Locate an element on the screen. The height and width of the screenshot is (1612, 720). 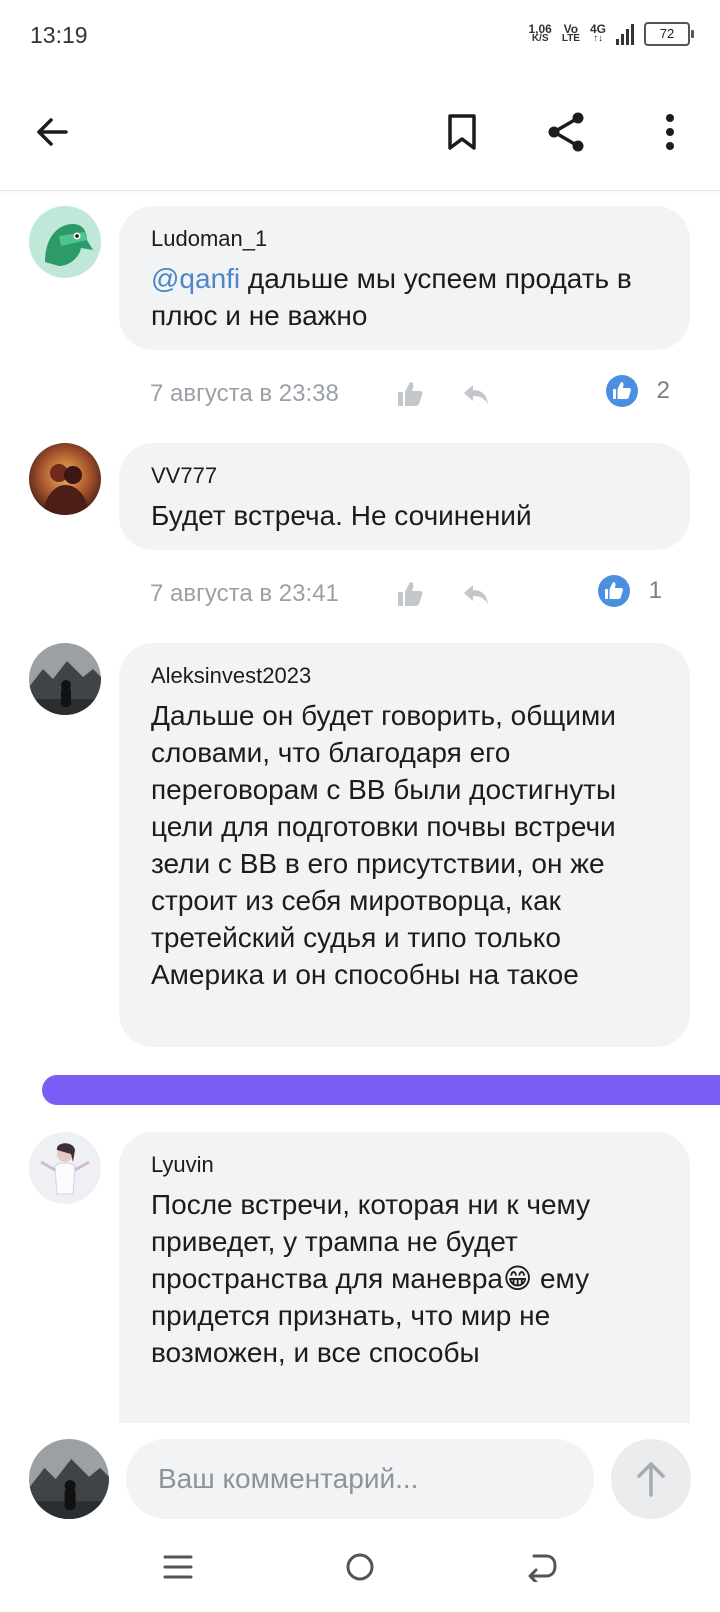
system-nav-bar is located at coordinates (360, 1567).